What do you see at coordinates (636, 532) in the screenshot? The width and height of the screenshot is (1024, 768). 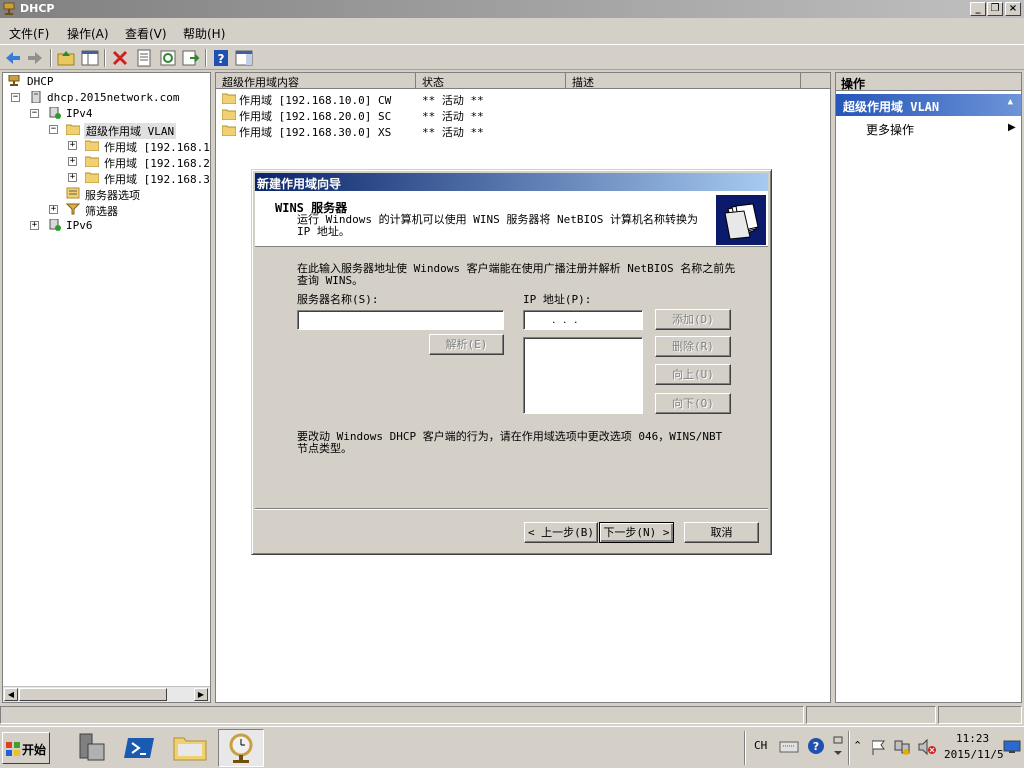 I see `next-button: 下一步(N) >` at bounding box center [636, 532].